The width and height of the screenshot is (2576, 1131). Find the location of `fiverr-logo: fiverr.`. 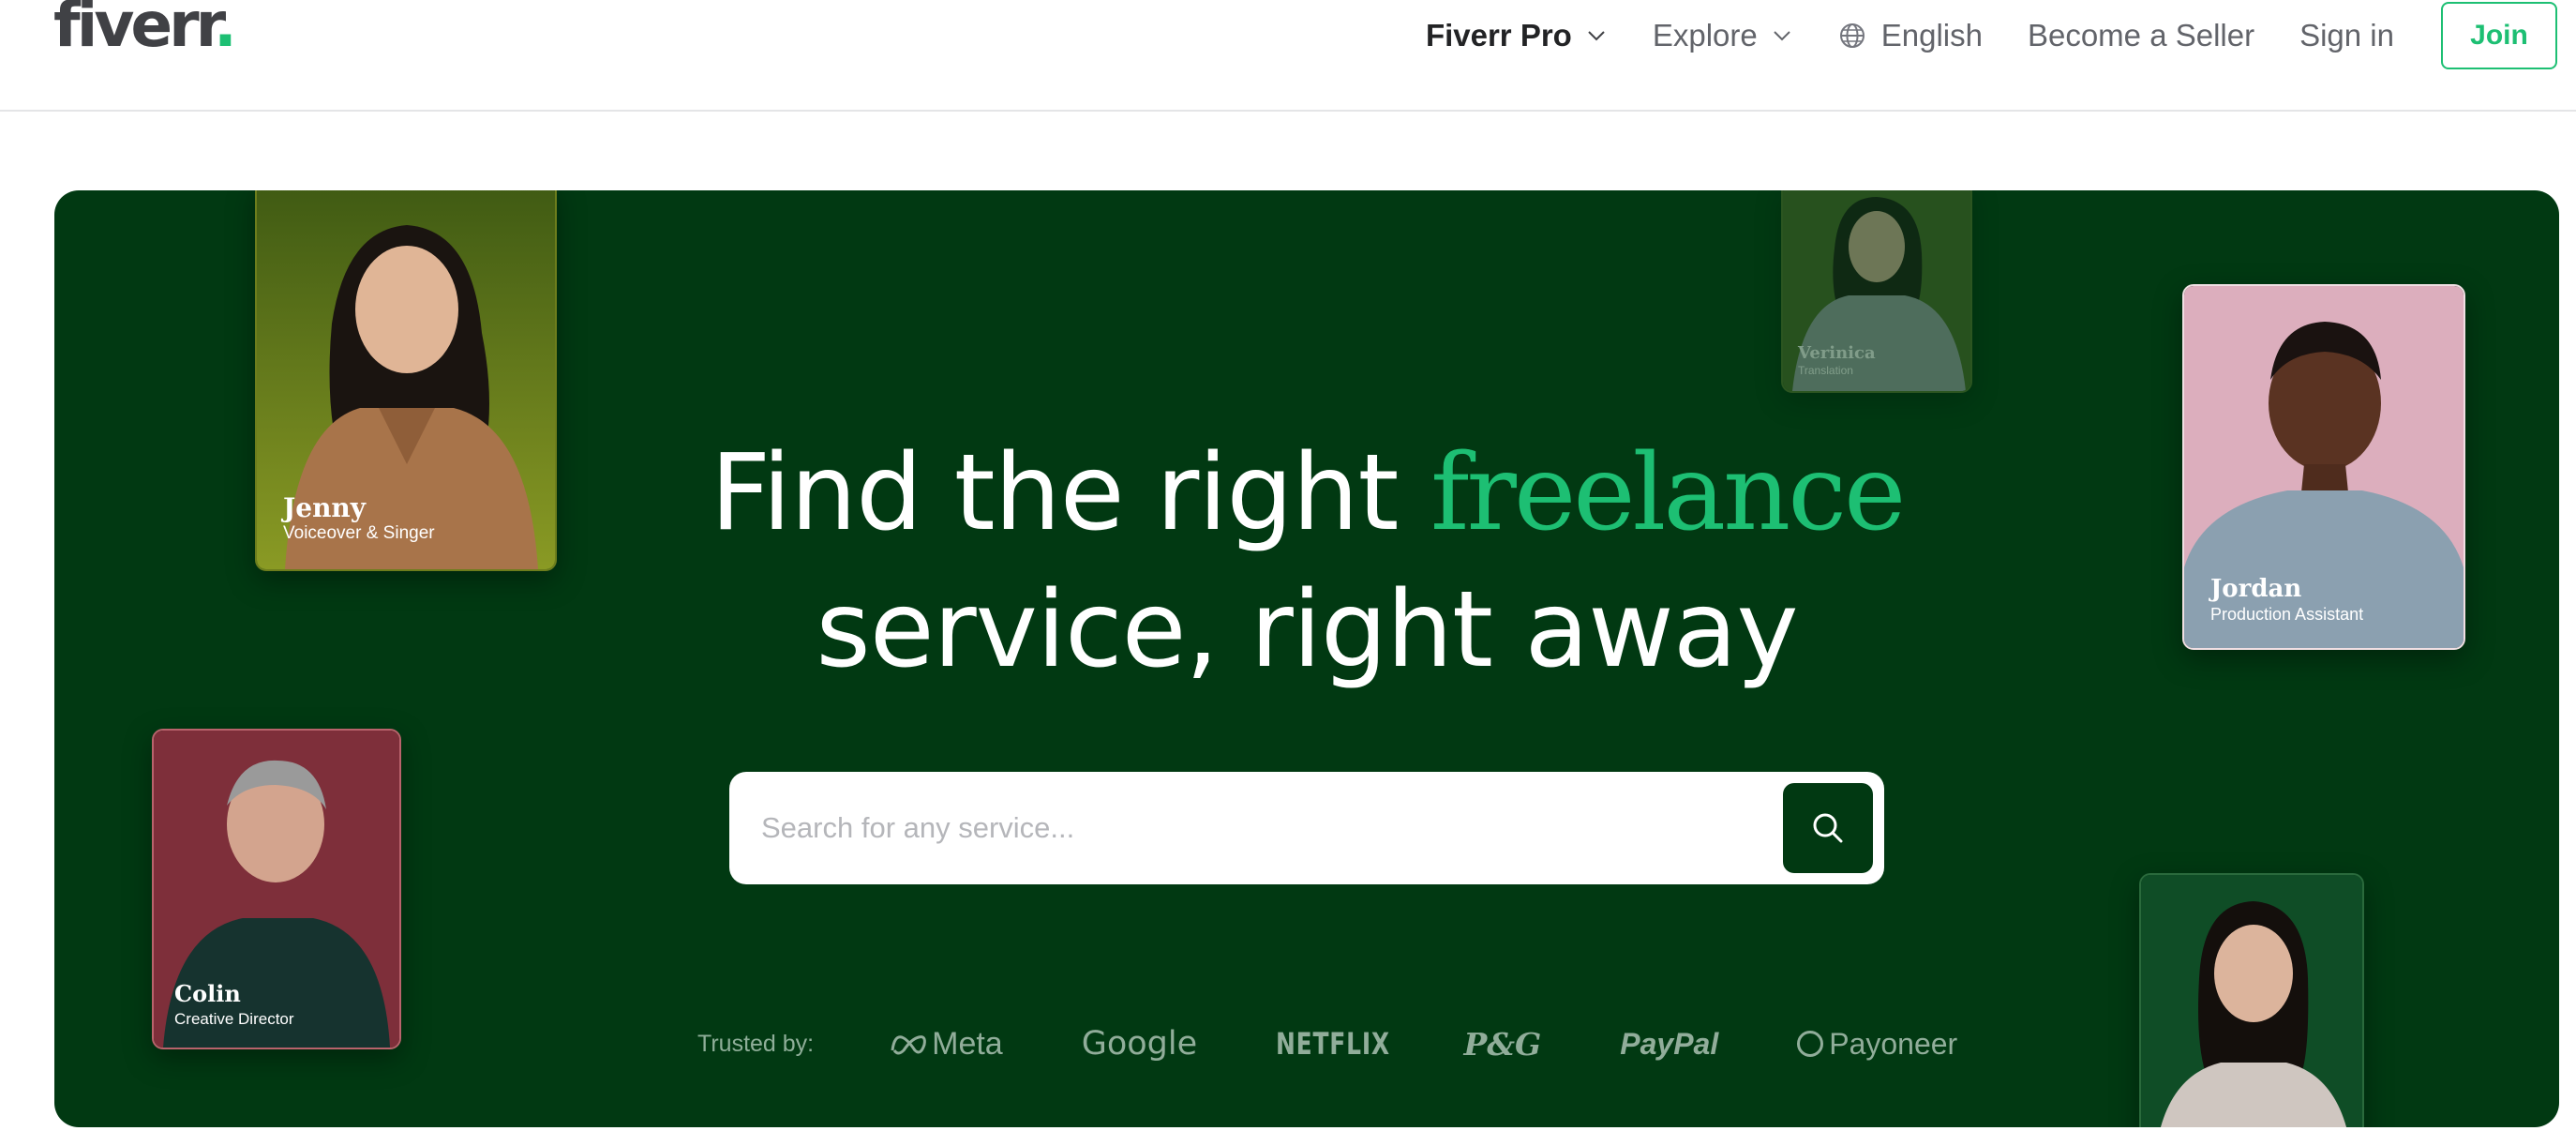

fiverr-logo: fiverr. is located at coordinates (145, 28).